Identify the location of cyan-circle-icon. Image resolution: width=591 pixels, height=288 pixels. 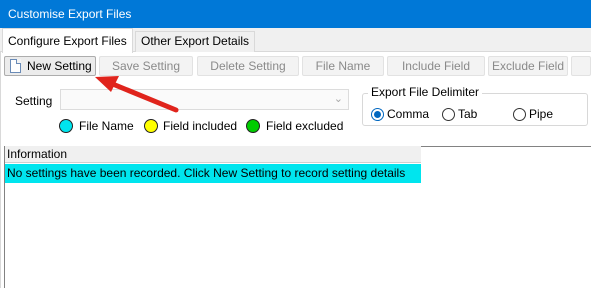
(66, 126).